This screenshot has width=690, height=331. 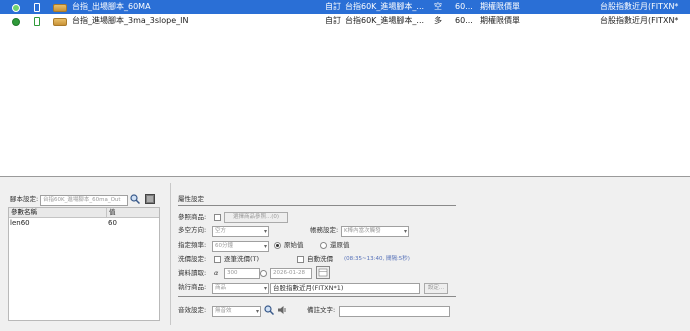 I want to click on position-select: K棒內當次觸發, so click(x=375, y=231).